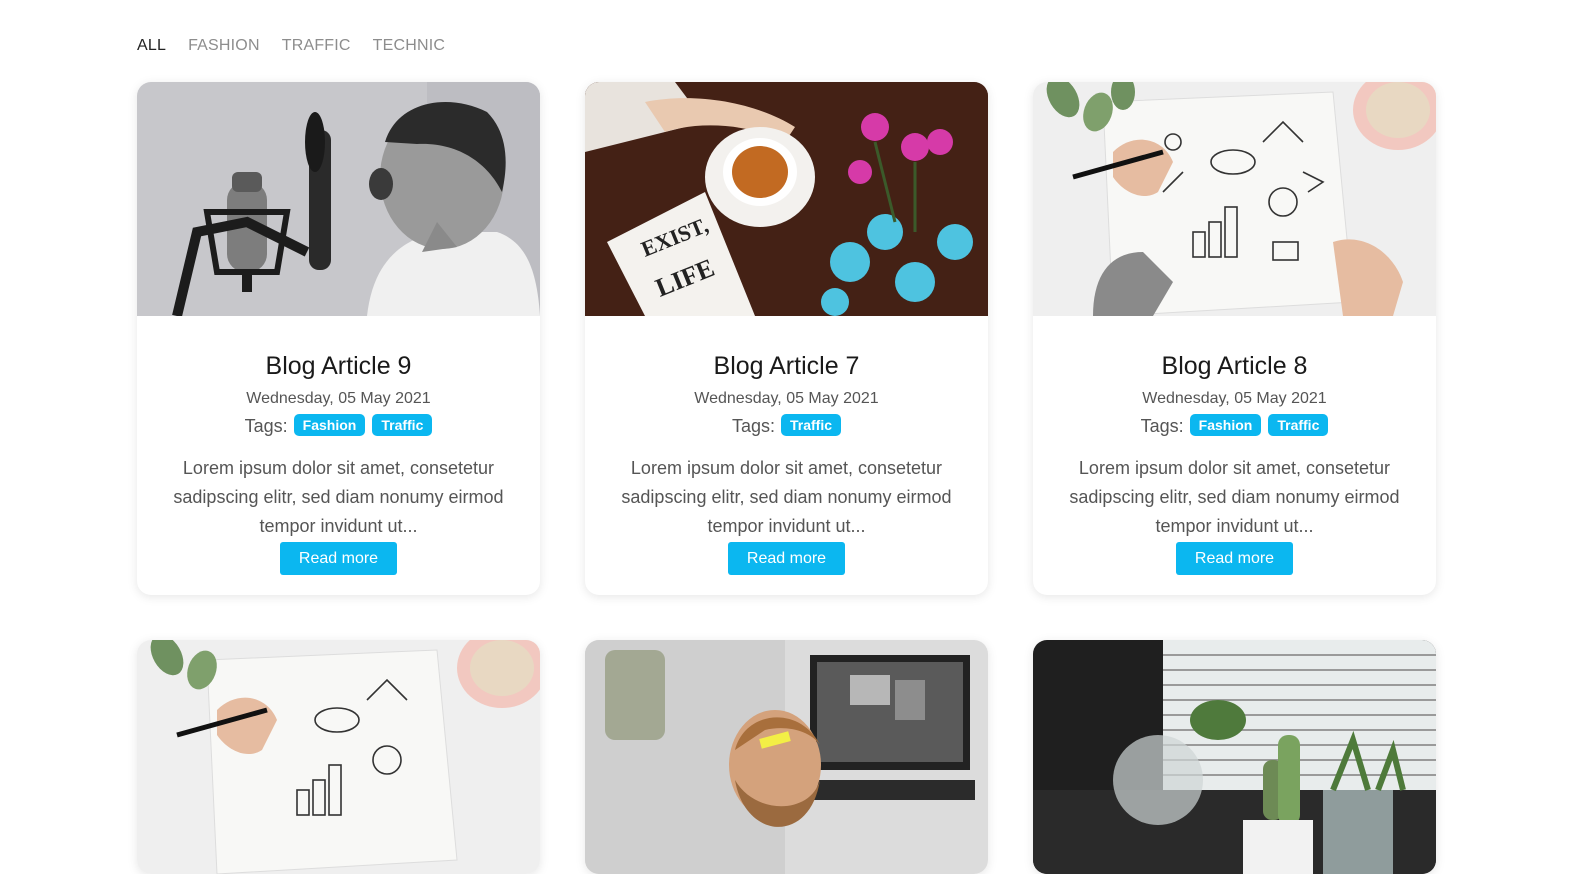 The height and width of the screenshot is (874, 1575). What do you see at coordinates (338, 366) in the screenshot?
I see `article-title: Blog Article 9` at bounding box center [338, 366].